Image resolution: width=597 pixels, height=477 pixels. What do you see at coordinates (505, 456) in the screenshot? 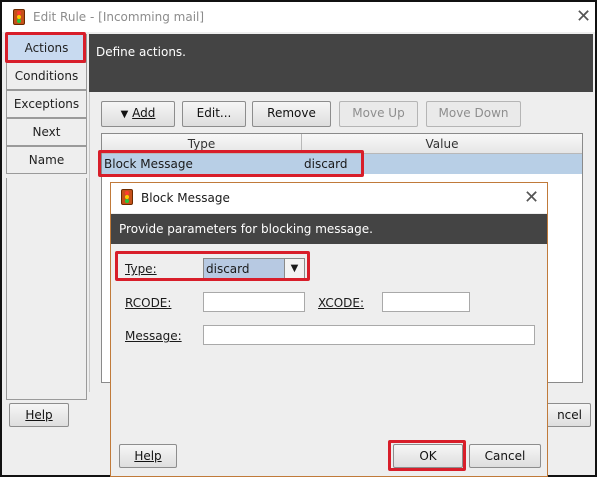
I see `cancel-button: Cancel` at bounding box center [505, 456].